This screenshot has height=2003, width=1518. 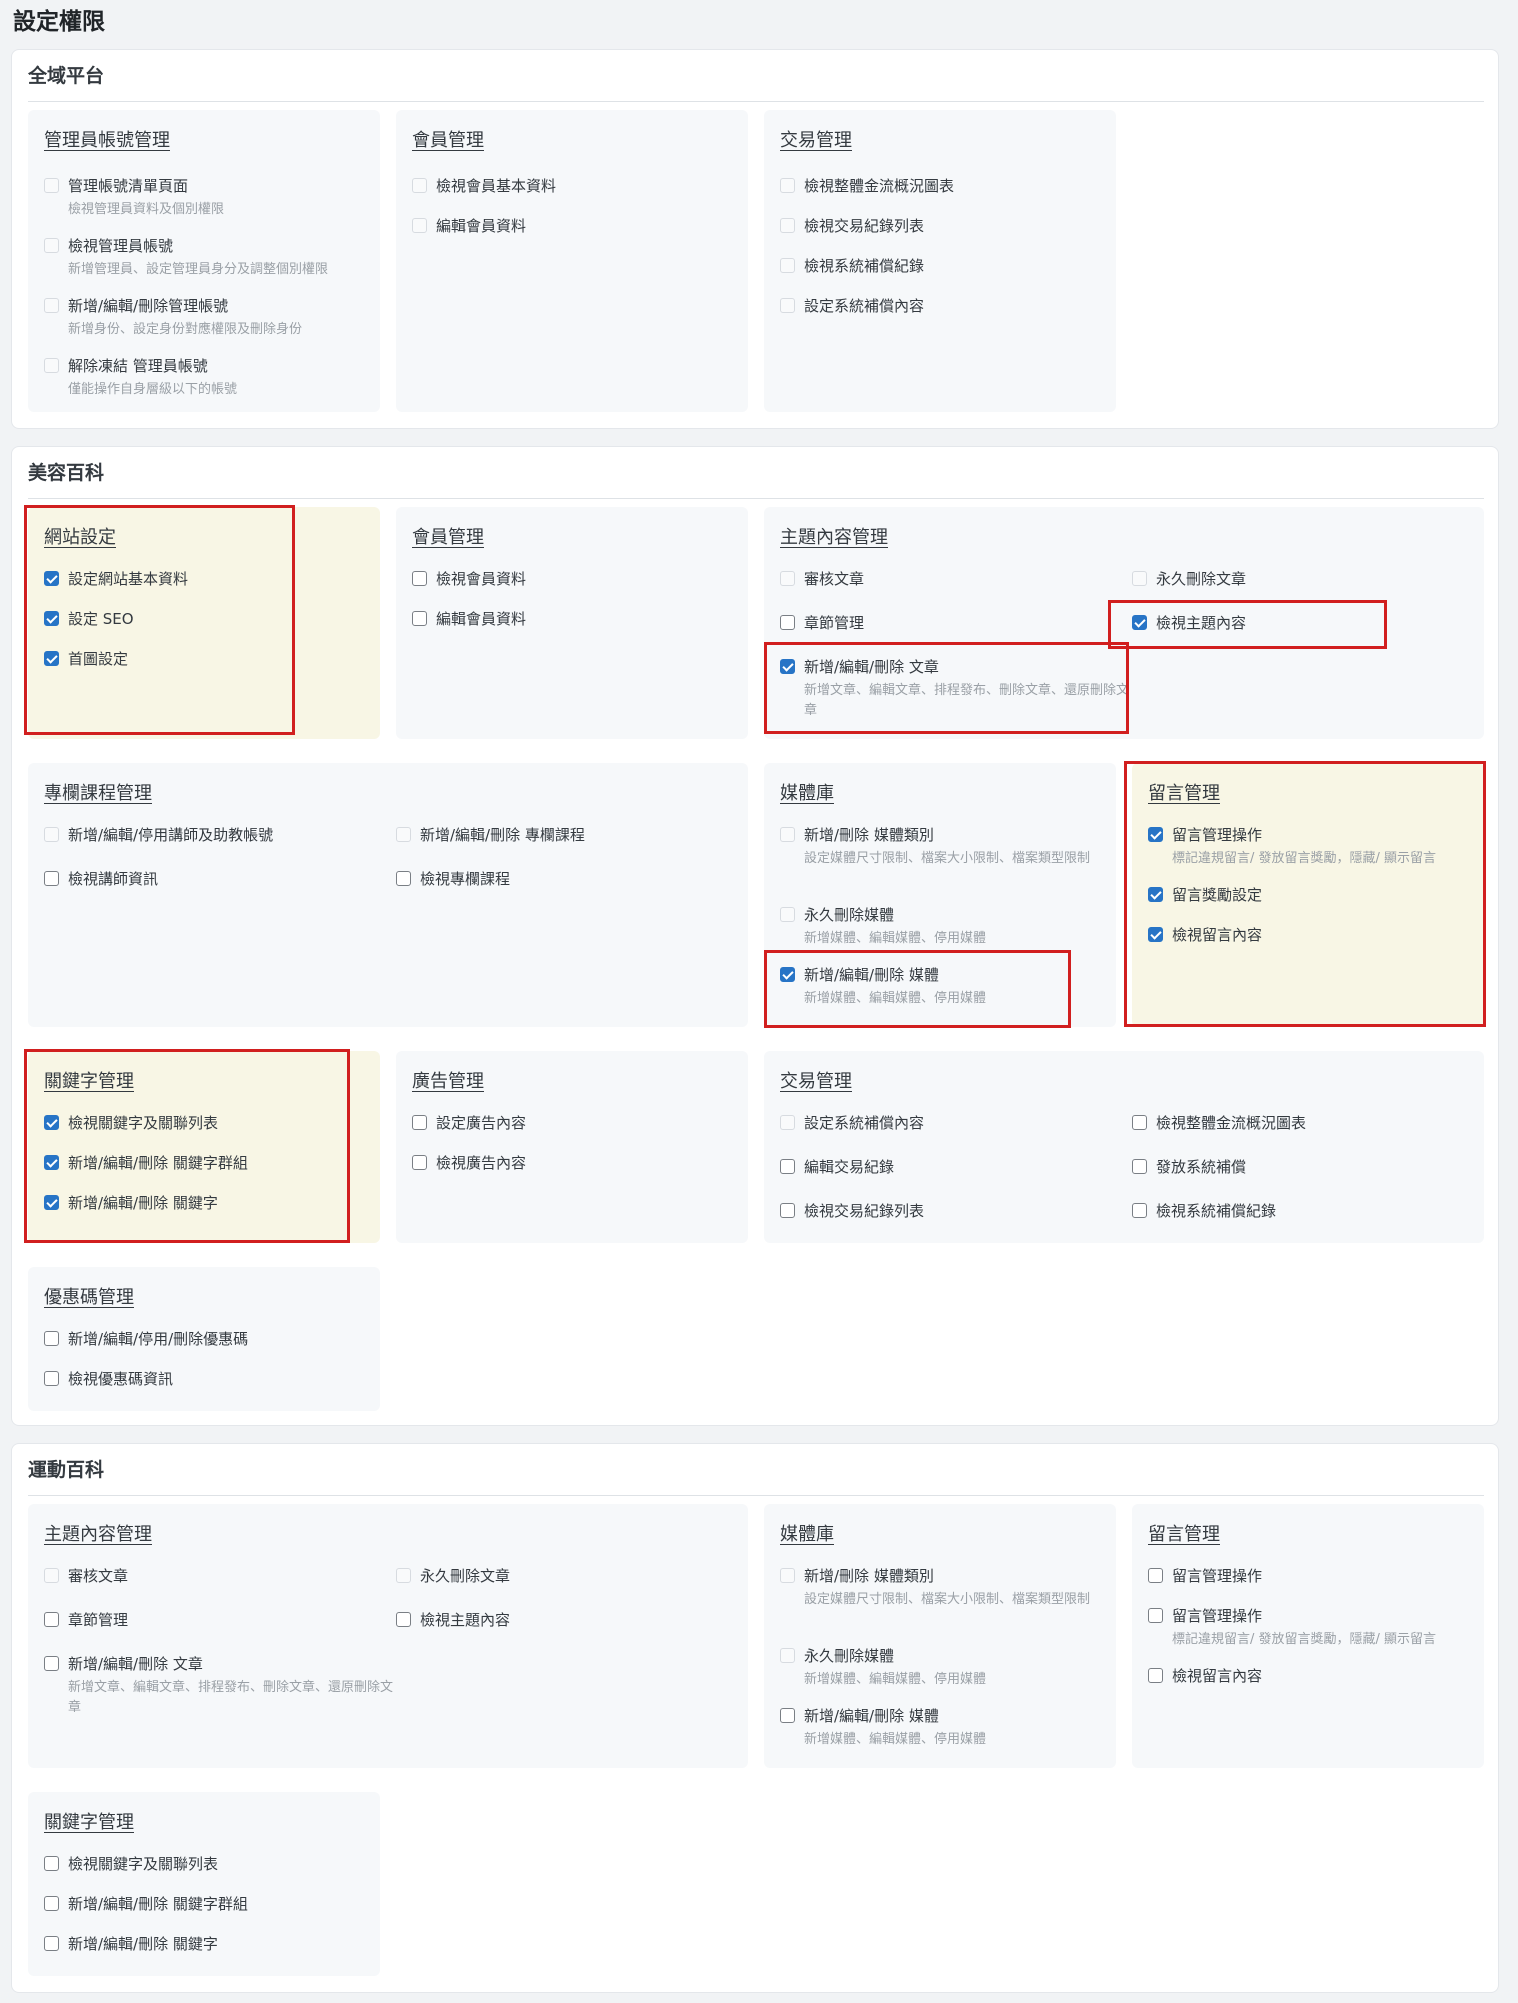 I want to click on permission-label: 檢視會員資料, so click(x=481, y=579).